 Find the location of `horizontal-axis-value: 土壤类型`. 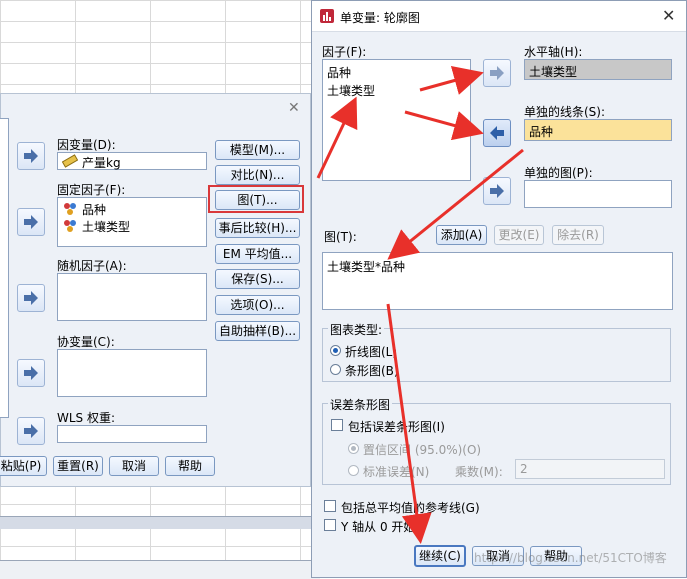

horizontal-axis-value: 土壤类型 is located at coordinates (553, 72).